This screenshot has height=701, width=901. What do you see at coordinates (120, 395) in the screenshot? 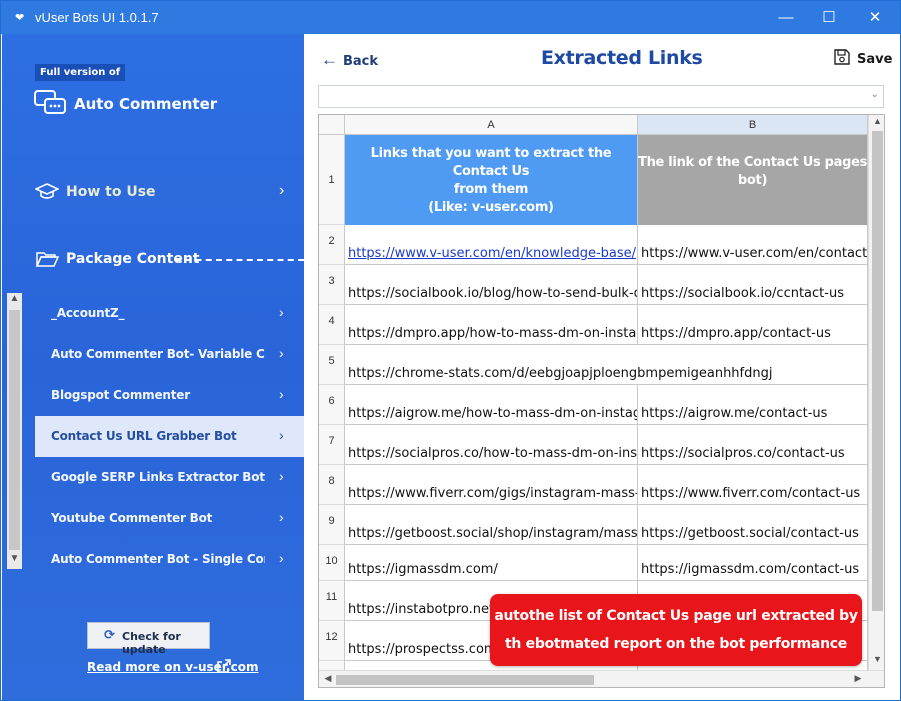
I see `package-item-label: Blogspot Commenter` at bounding box center [120, 395].